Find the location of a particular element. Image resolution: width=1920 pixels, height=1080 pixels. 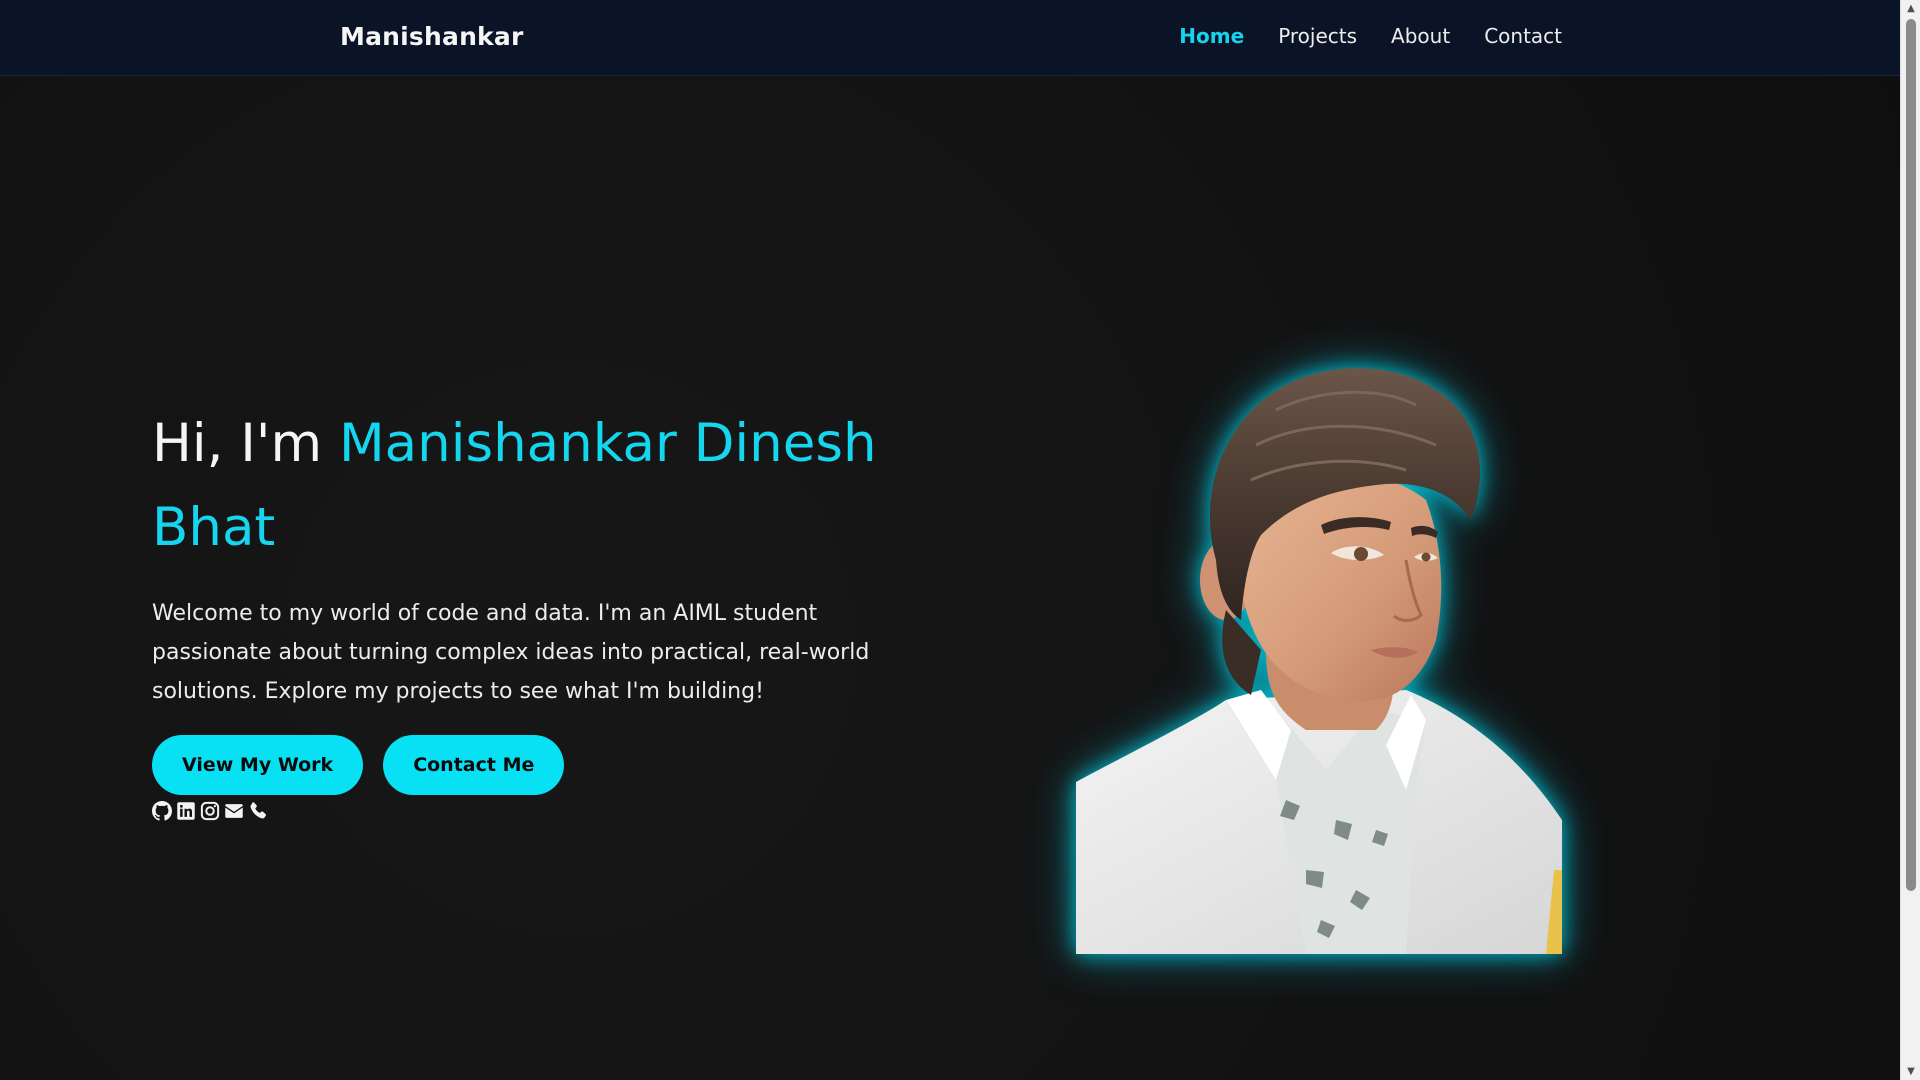

nav-links: Home Projects About Contact is located at coordinates (1370, 36).